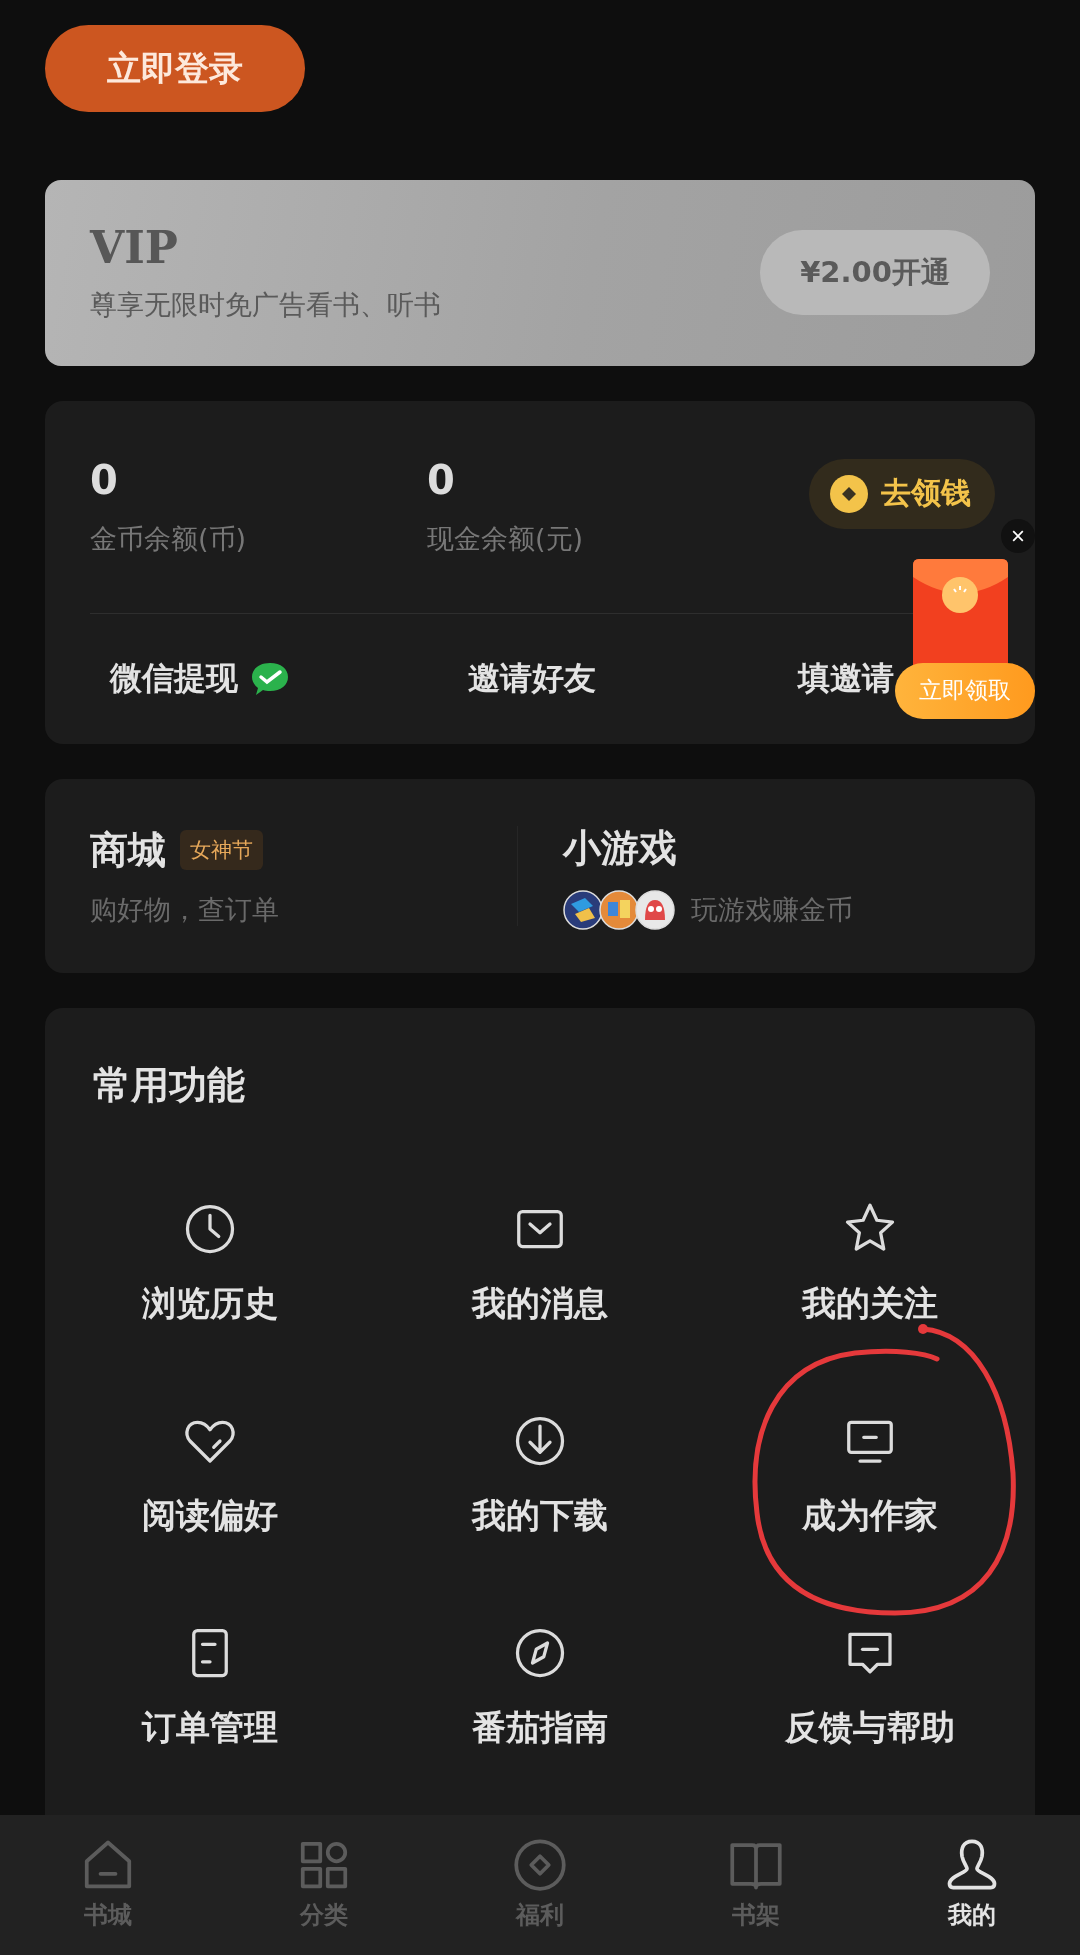 This screenshot has width=1080, height=1955. Describe the element at coordinates (870, 1728) in the screenshot. I see `feature-label: 反馈与帮助` at that location.